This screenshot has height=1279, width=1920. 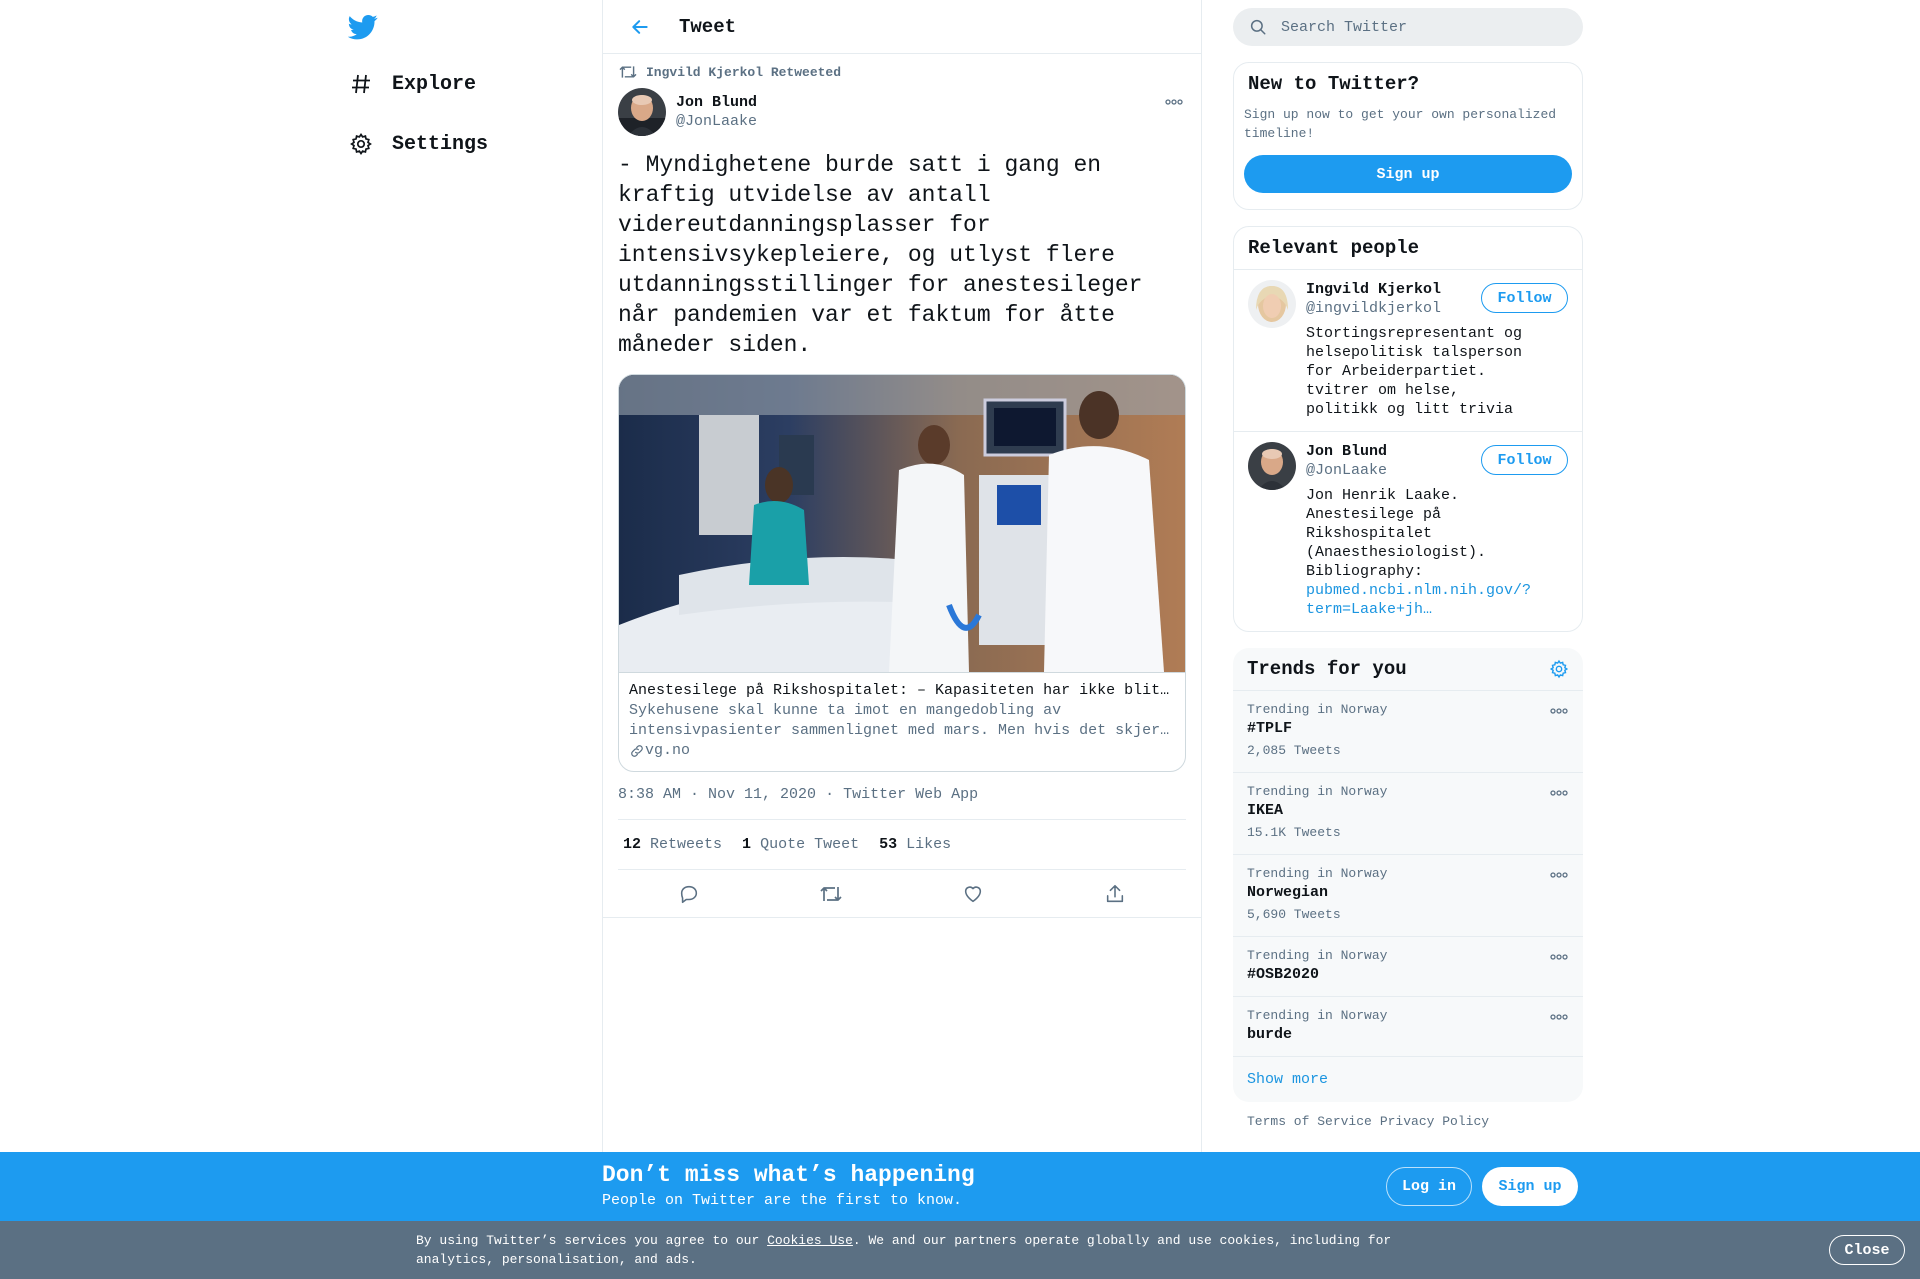 What do you see at coordinates (902, 751) in the screenshot?
I see `card-domain: vg.no` at bounding box center [902, 751].